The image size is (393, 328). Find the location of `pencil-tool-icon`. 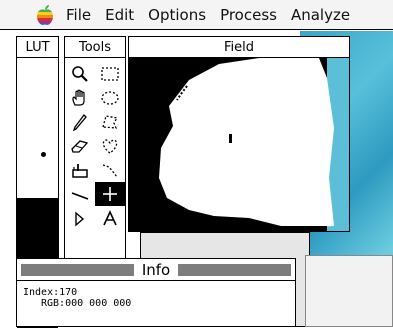

pencil-tool-icon is located at coordinates (80, 122).